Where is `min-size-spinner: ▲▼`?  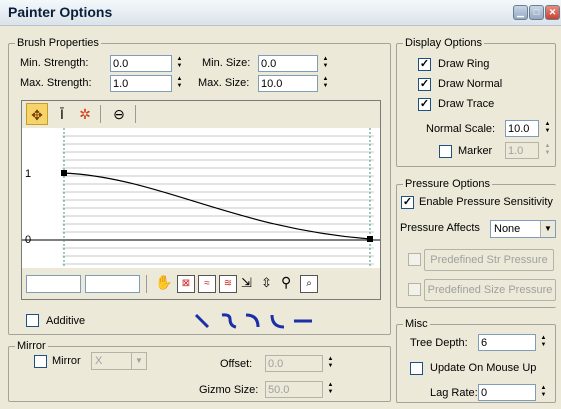 min-size-spinner: ▲▼ is located at coordinates (295, 63).